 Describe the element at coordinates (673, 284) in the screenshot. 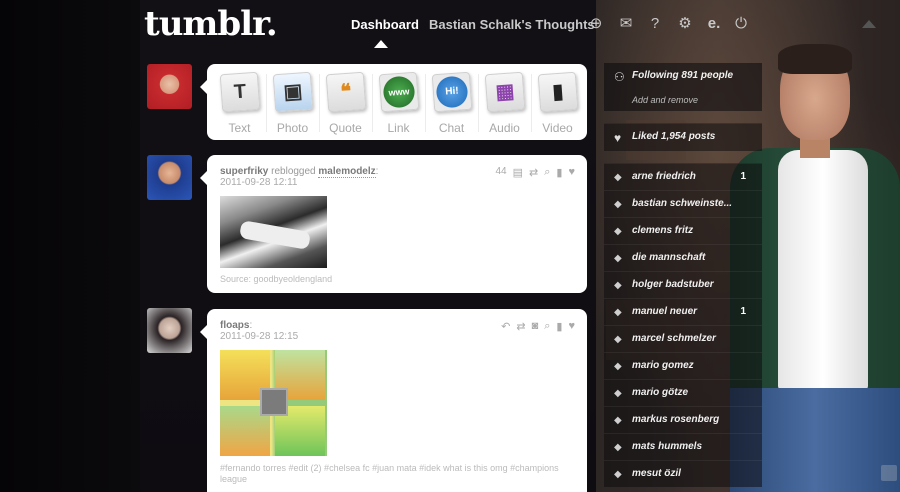

I see `tag-label: holger badstuber` at that location.